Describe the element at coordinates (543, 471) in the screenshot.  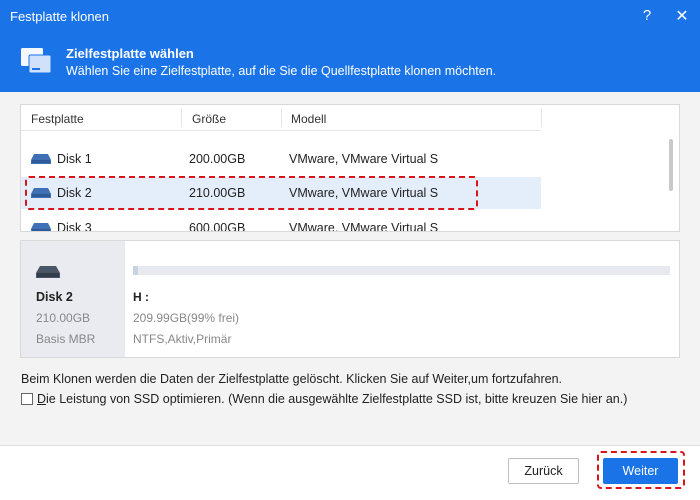
I see `back-button: Zurück` at that location.